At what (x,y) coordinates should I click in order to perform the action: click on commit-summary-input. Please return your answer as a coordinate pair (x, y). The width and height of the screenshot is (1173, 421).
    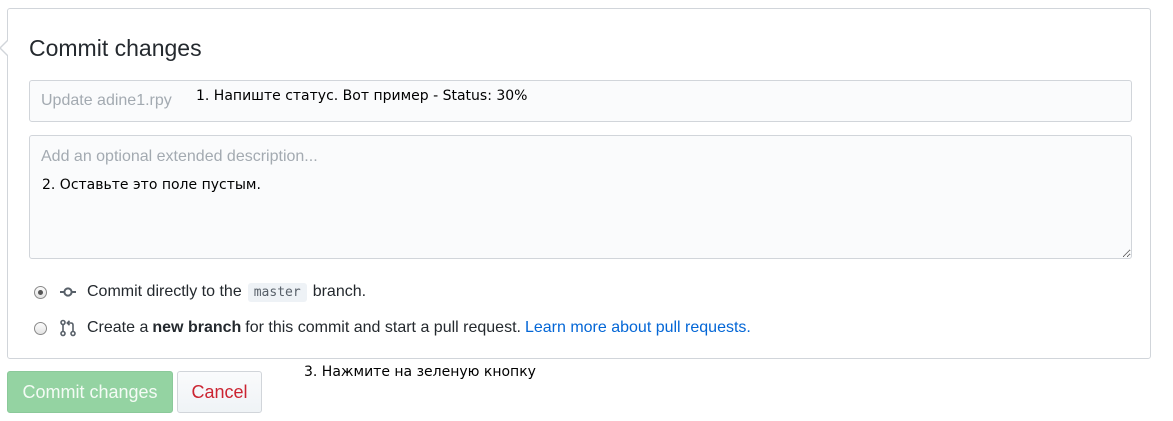
    Looking at the image, I should click on (580, 101).